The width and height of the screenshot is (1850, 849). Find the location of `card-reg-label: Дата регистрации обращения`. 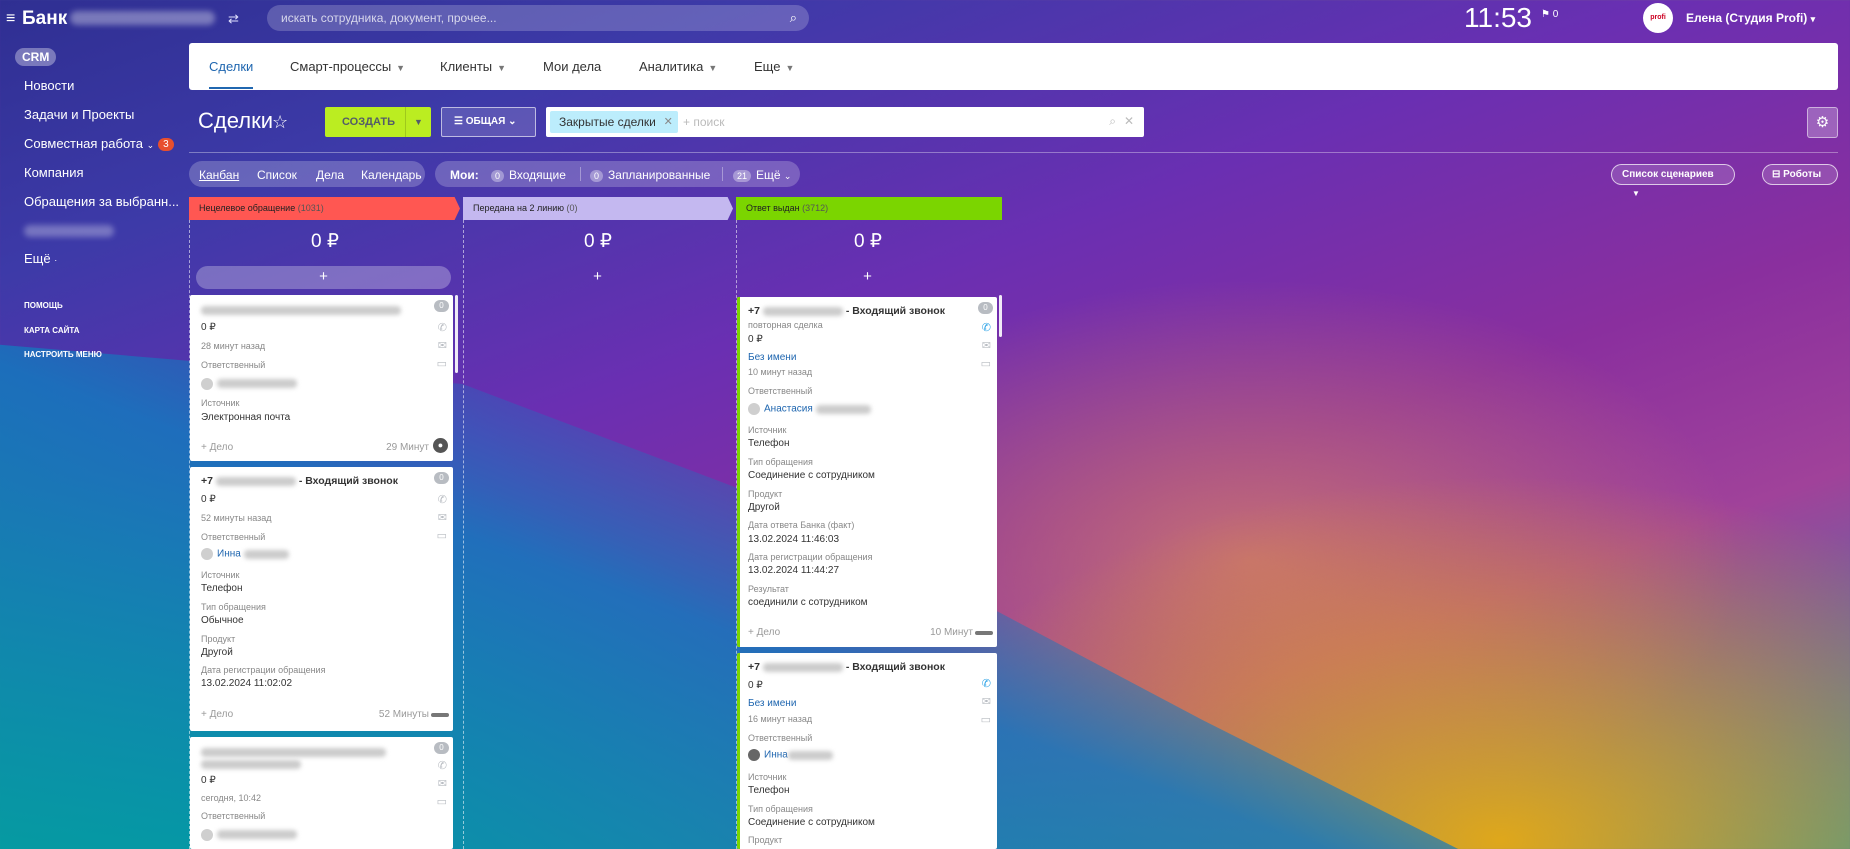

card-reg-label: Дата регистрации обращения is located at coordinates (263, 670).